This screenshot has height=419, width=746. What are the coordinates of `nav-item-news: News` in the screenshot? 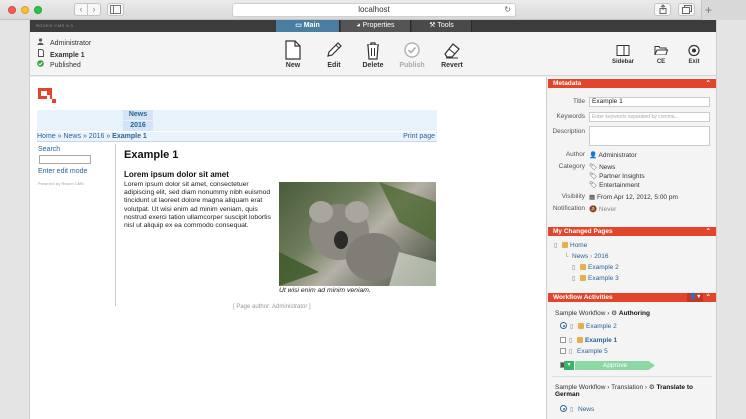 It's located at (138, 115).